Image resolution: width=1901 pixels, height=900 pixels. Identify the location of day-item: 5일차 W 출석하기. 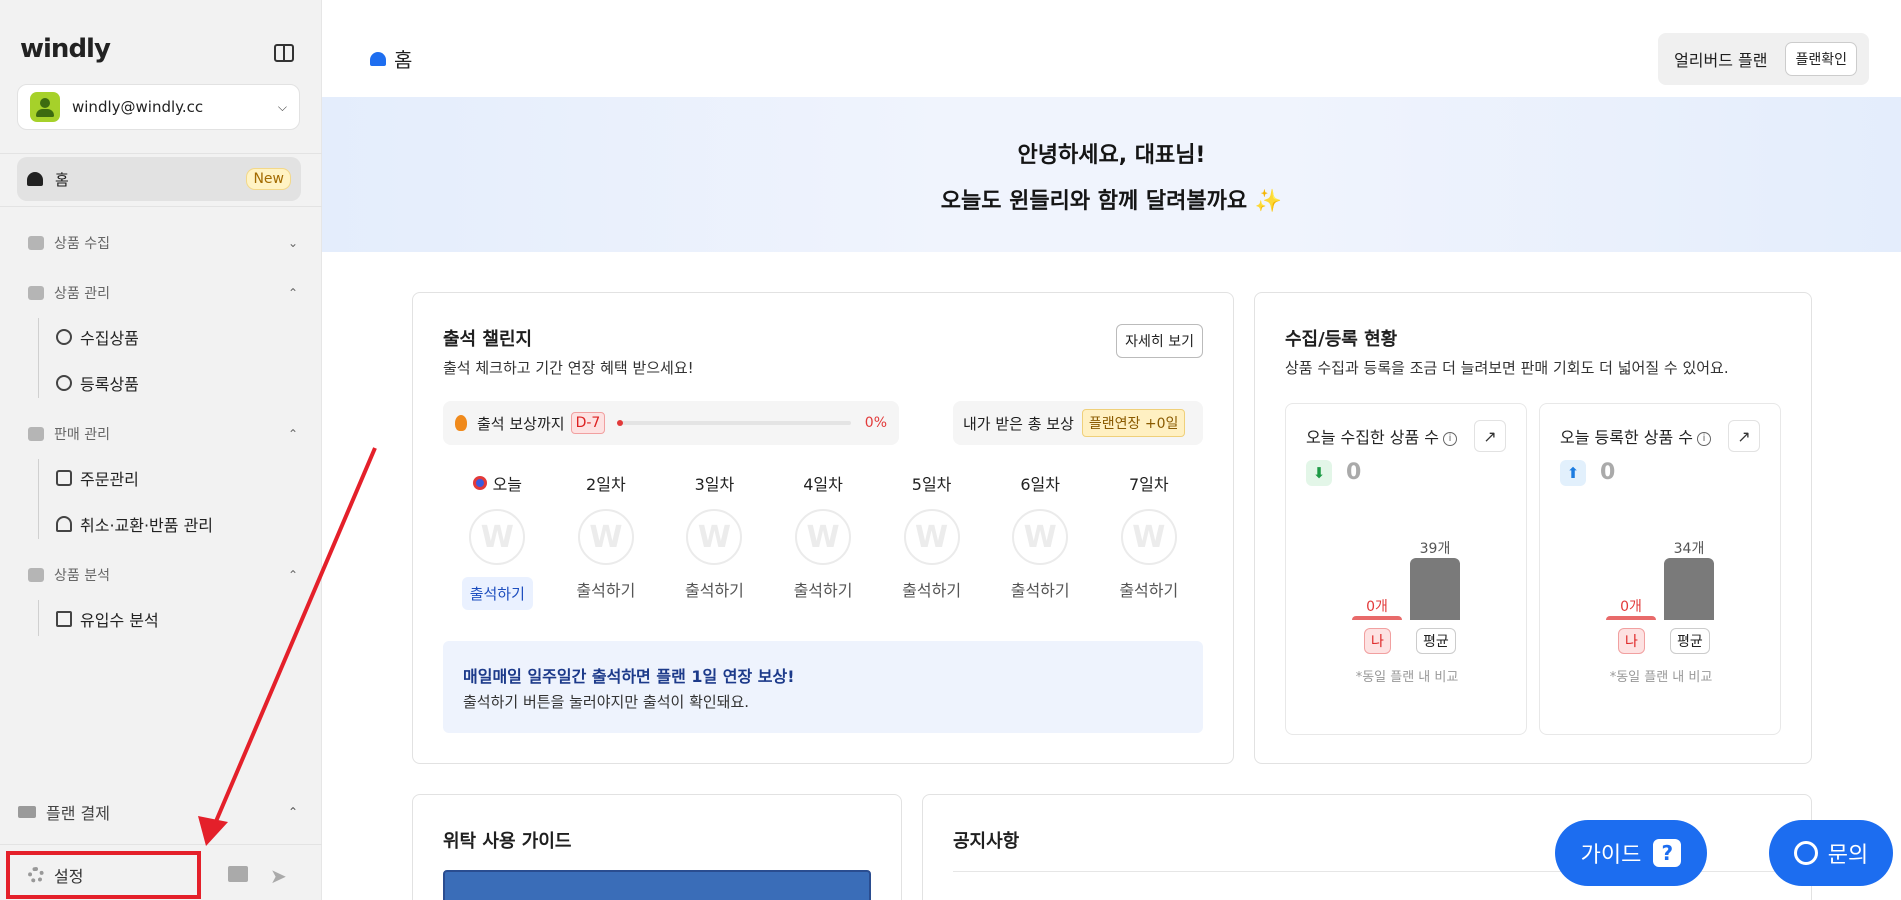
(931, 540).